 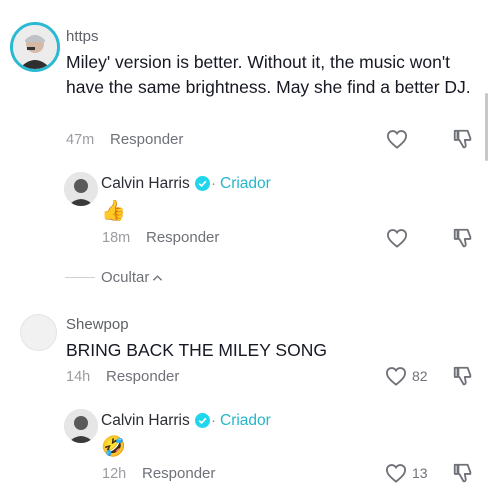 What do you see at coordinates (80, 140) in the screenshot?
I see `comment-time: 47m` at bounding box center [80, 140].